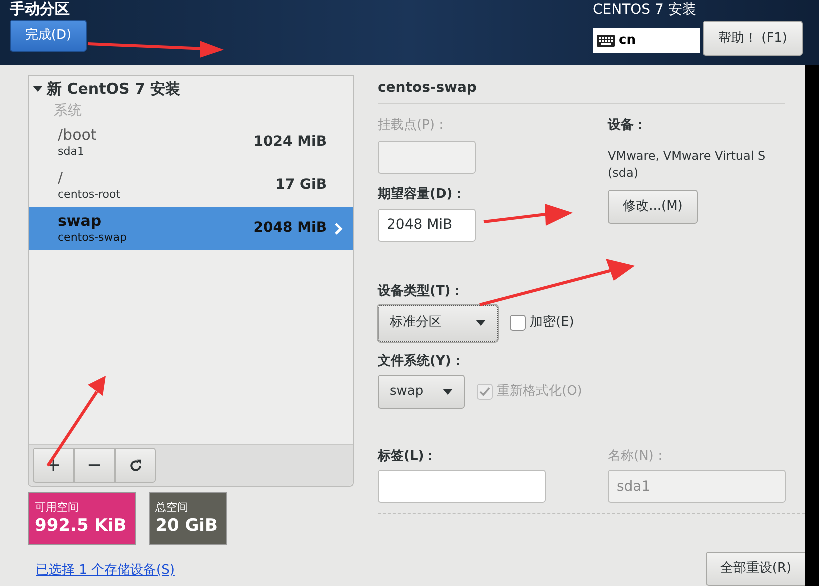  What do you see at coordinates (57, 507) in the screenshot?
I see `space-label: 可用空间` at bounding box center [57, 507].